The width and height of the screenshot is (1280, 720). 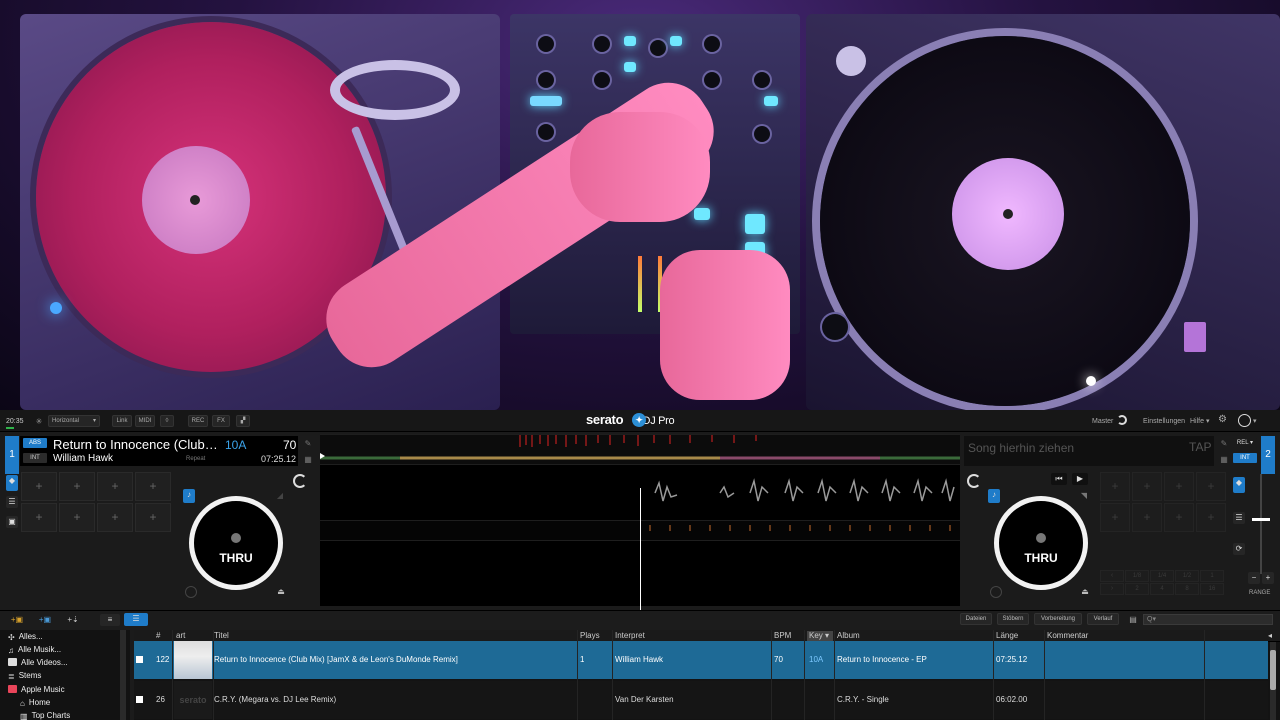 What do you see at coordinates (115, 517) in the screenshot?
I see `deck1-cue-7: +` at bounding box center [115, 517].